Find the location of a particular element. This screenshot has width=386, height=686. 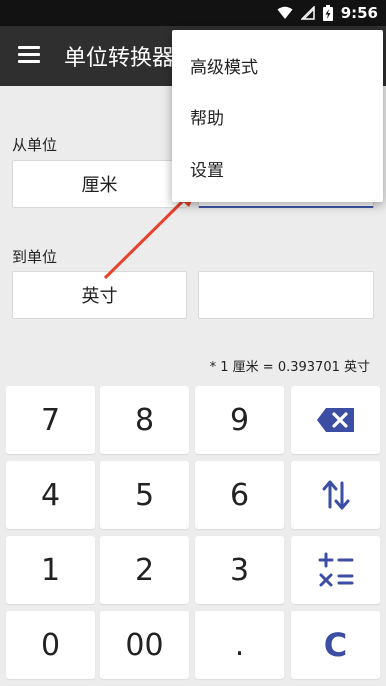

key-00: 00 is located at coordinates (144, 645).